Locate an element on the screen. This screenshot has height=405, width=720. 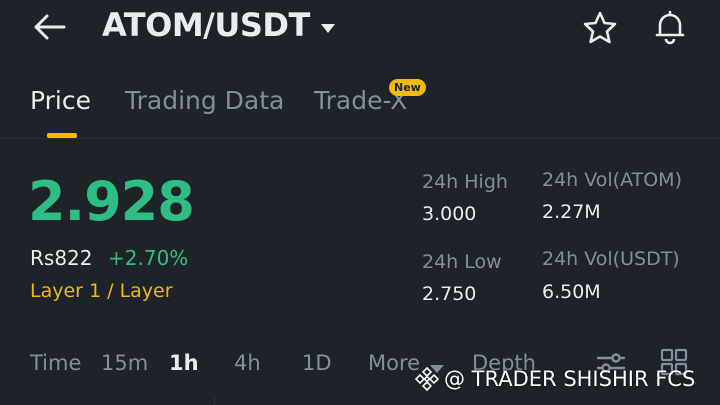
watermark-text: @ TRADER SHISHIR FCS is located at coordinates (570, 379).